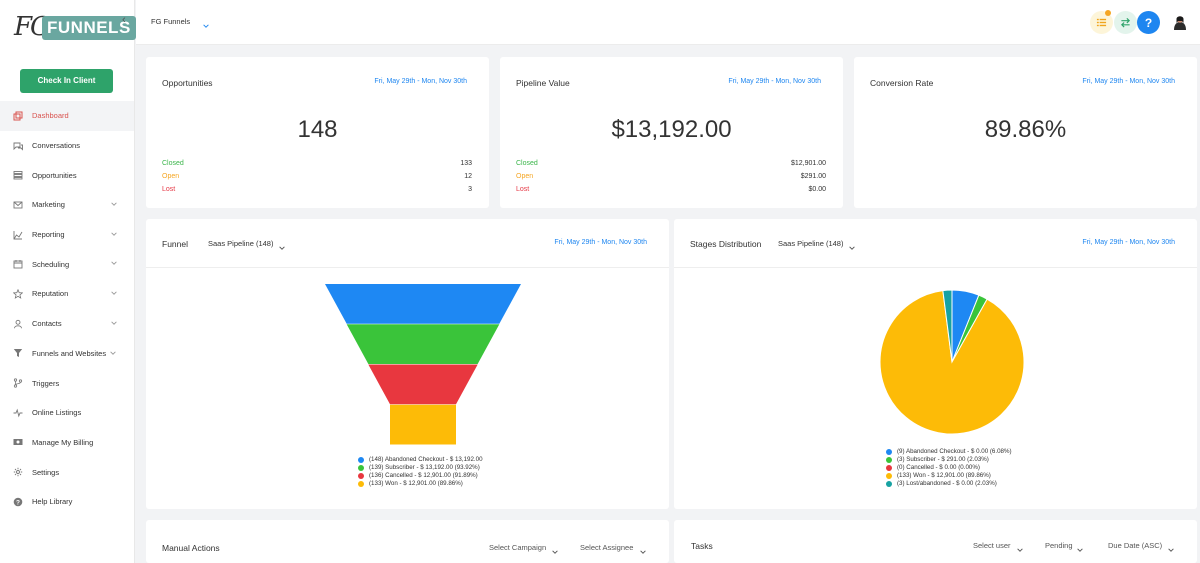 The height and width of the screenshot is (563, 1200). I want to click on filter-icon, so click(18, 353).